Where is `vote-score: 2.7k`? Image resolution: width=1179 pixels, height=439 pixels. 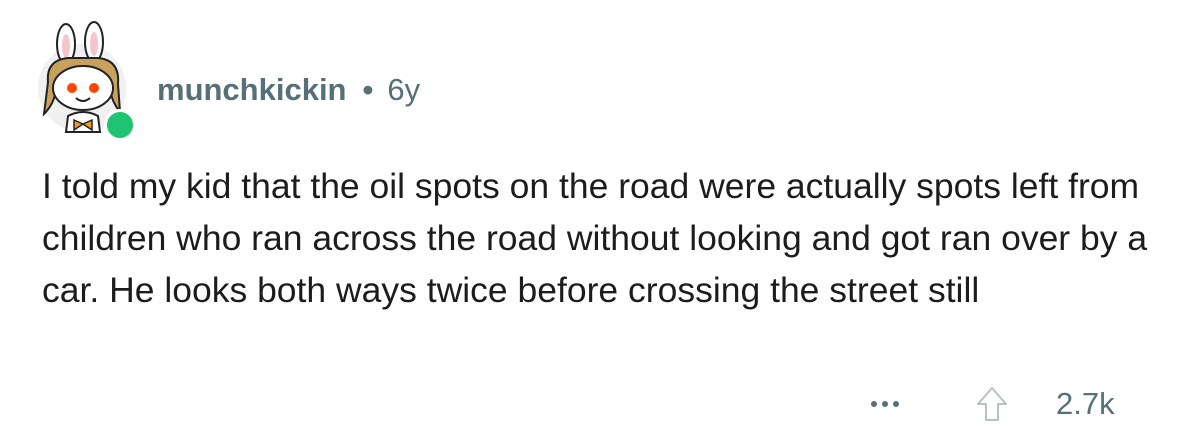
vote-score: 2.7k is located at coordinates (1085, 403).